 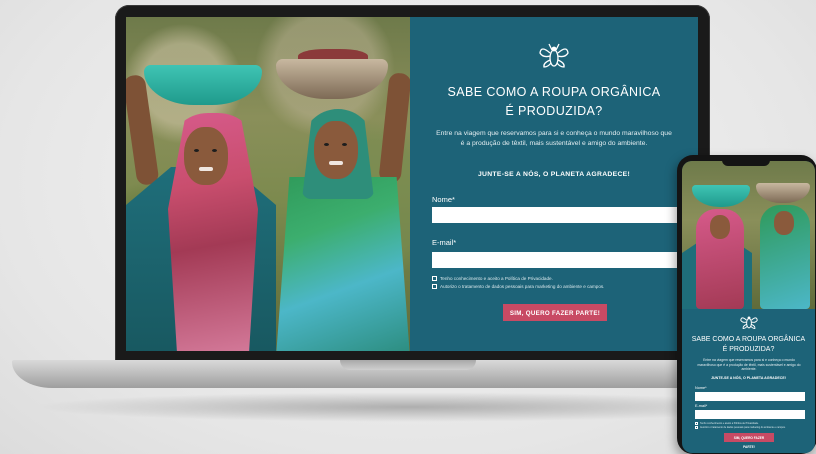 What do you see at coordinates (554, 174) in the screenshot?
I see `cta-text: JUNTE-SE A NÓS, O PLANETA AGRADECE!` at bounding box center [554, 174].